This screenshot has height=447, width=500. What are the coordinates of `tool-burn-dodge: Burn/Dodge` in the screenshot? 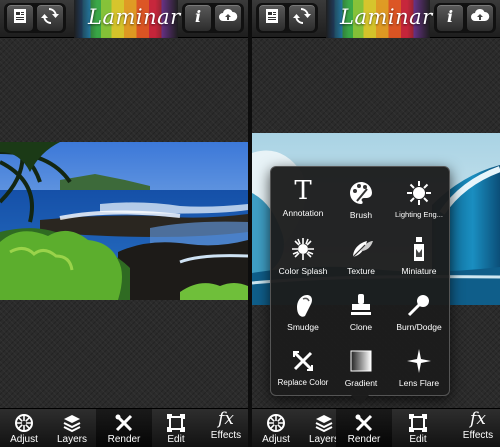 It's located at (419, 317).